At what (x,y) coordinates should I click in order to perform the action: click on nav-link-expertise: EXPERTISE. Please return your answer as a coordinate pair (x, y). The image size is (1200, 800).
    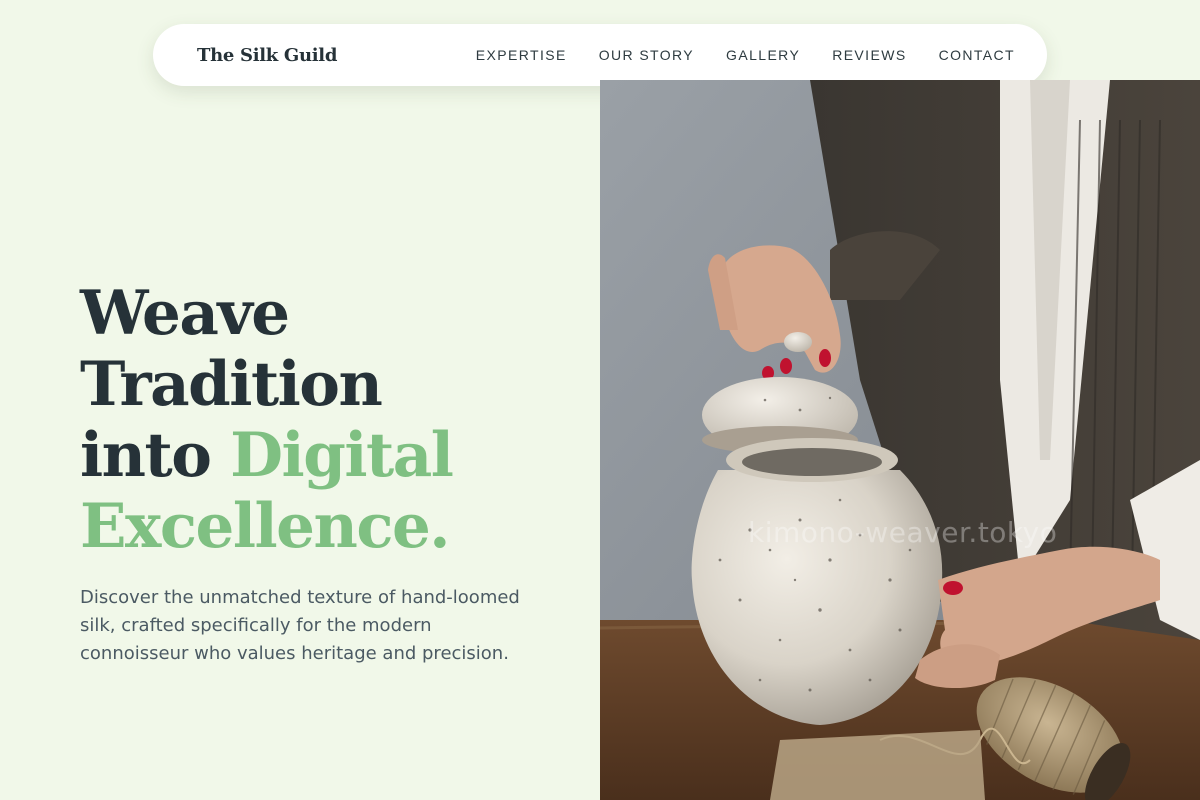
    Looking at the image, I should click on (521, 55).